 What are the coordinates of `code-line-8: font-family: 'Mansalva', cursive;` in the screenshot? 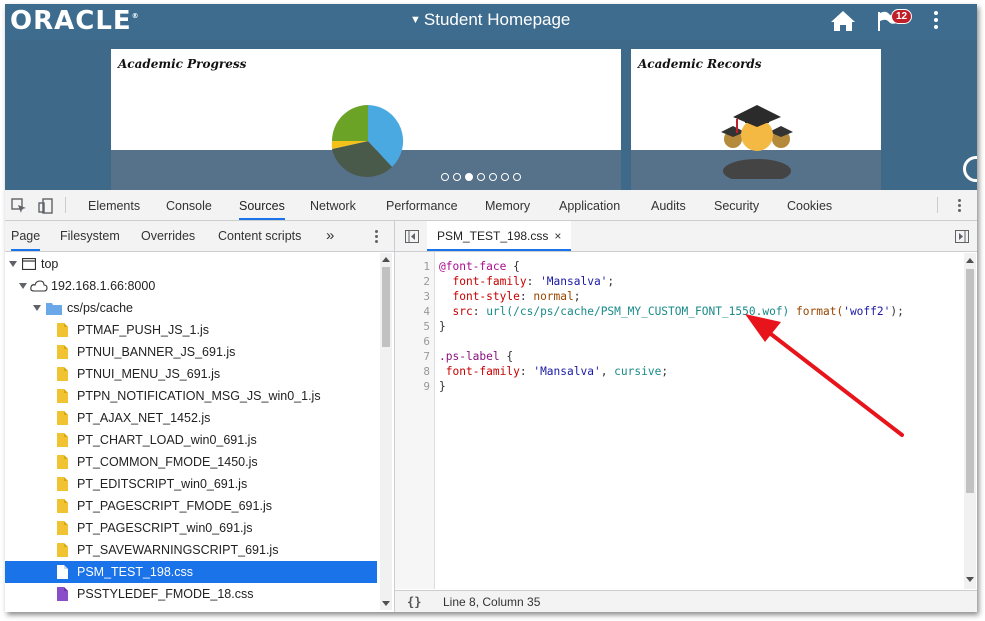 It's located at (553, 371).